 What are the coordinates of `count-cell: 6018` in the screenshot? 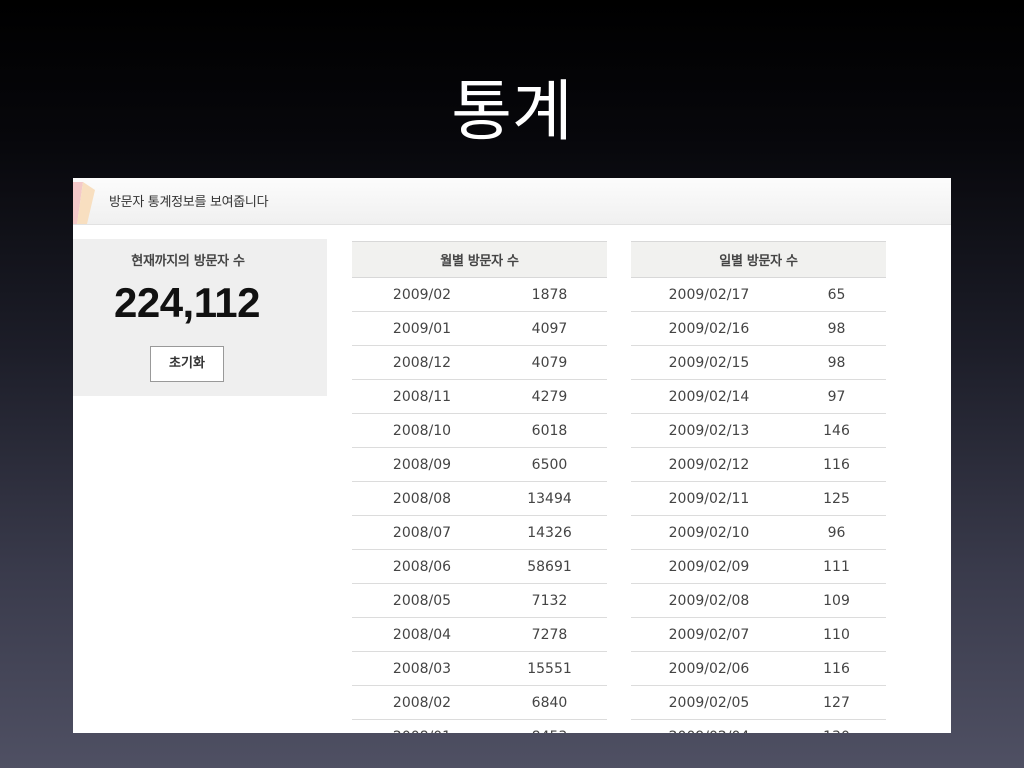 It's located at (549, 430).